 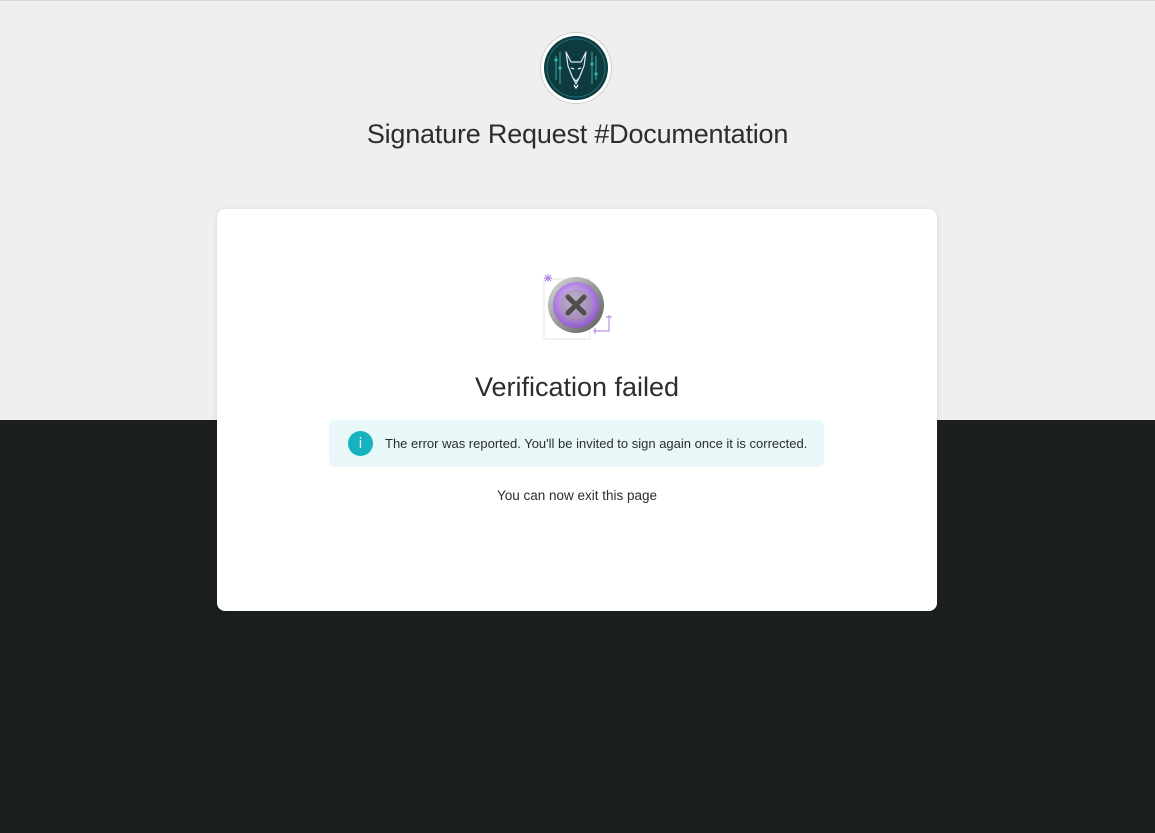 What do you see at coordinates (577, 134) in the screenshot?
I see `page-title: Signature Request #Documentation` at bounding box center [577, 134].